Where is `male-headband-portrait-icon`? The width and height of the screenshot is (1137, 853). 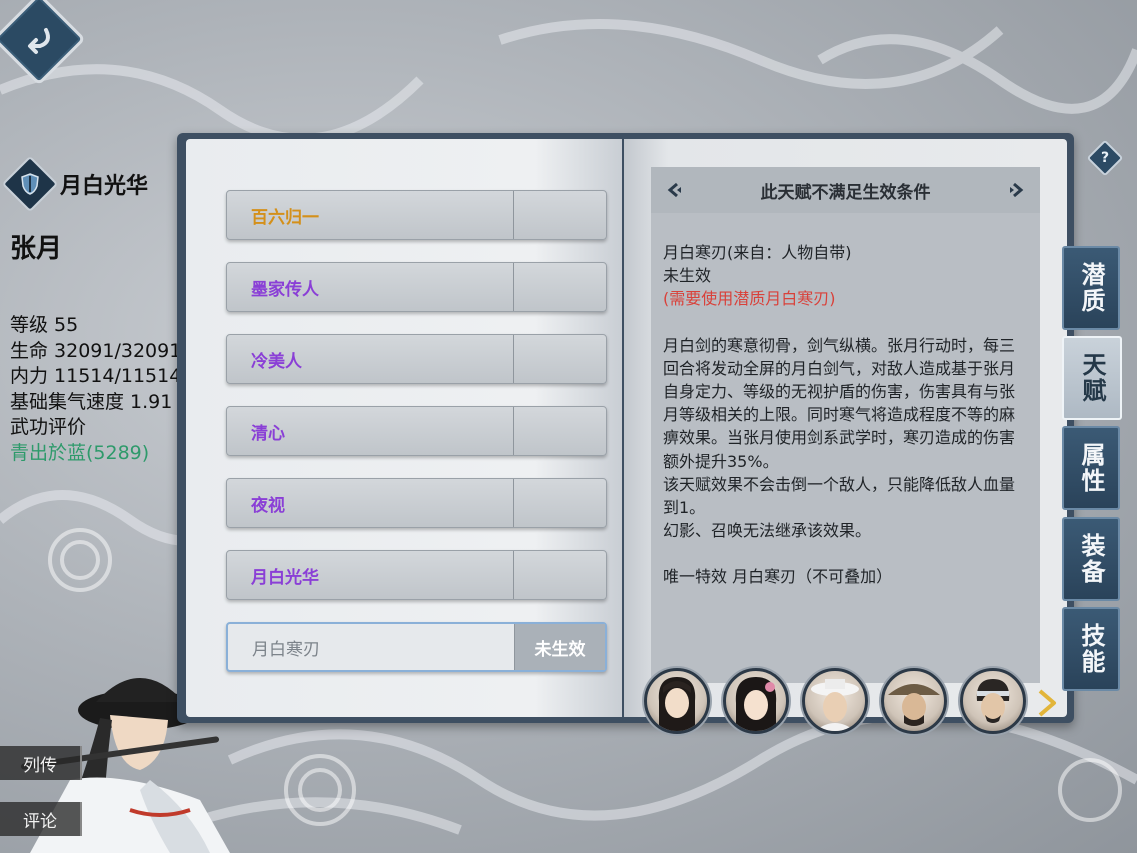
male-headband-portrait-icon is located at coordinates (993, 701).